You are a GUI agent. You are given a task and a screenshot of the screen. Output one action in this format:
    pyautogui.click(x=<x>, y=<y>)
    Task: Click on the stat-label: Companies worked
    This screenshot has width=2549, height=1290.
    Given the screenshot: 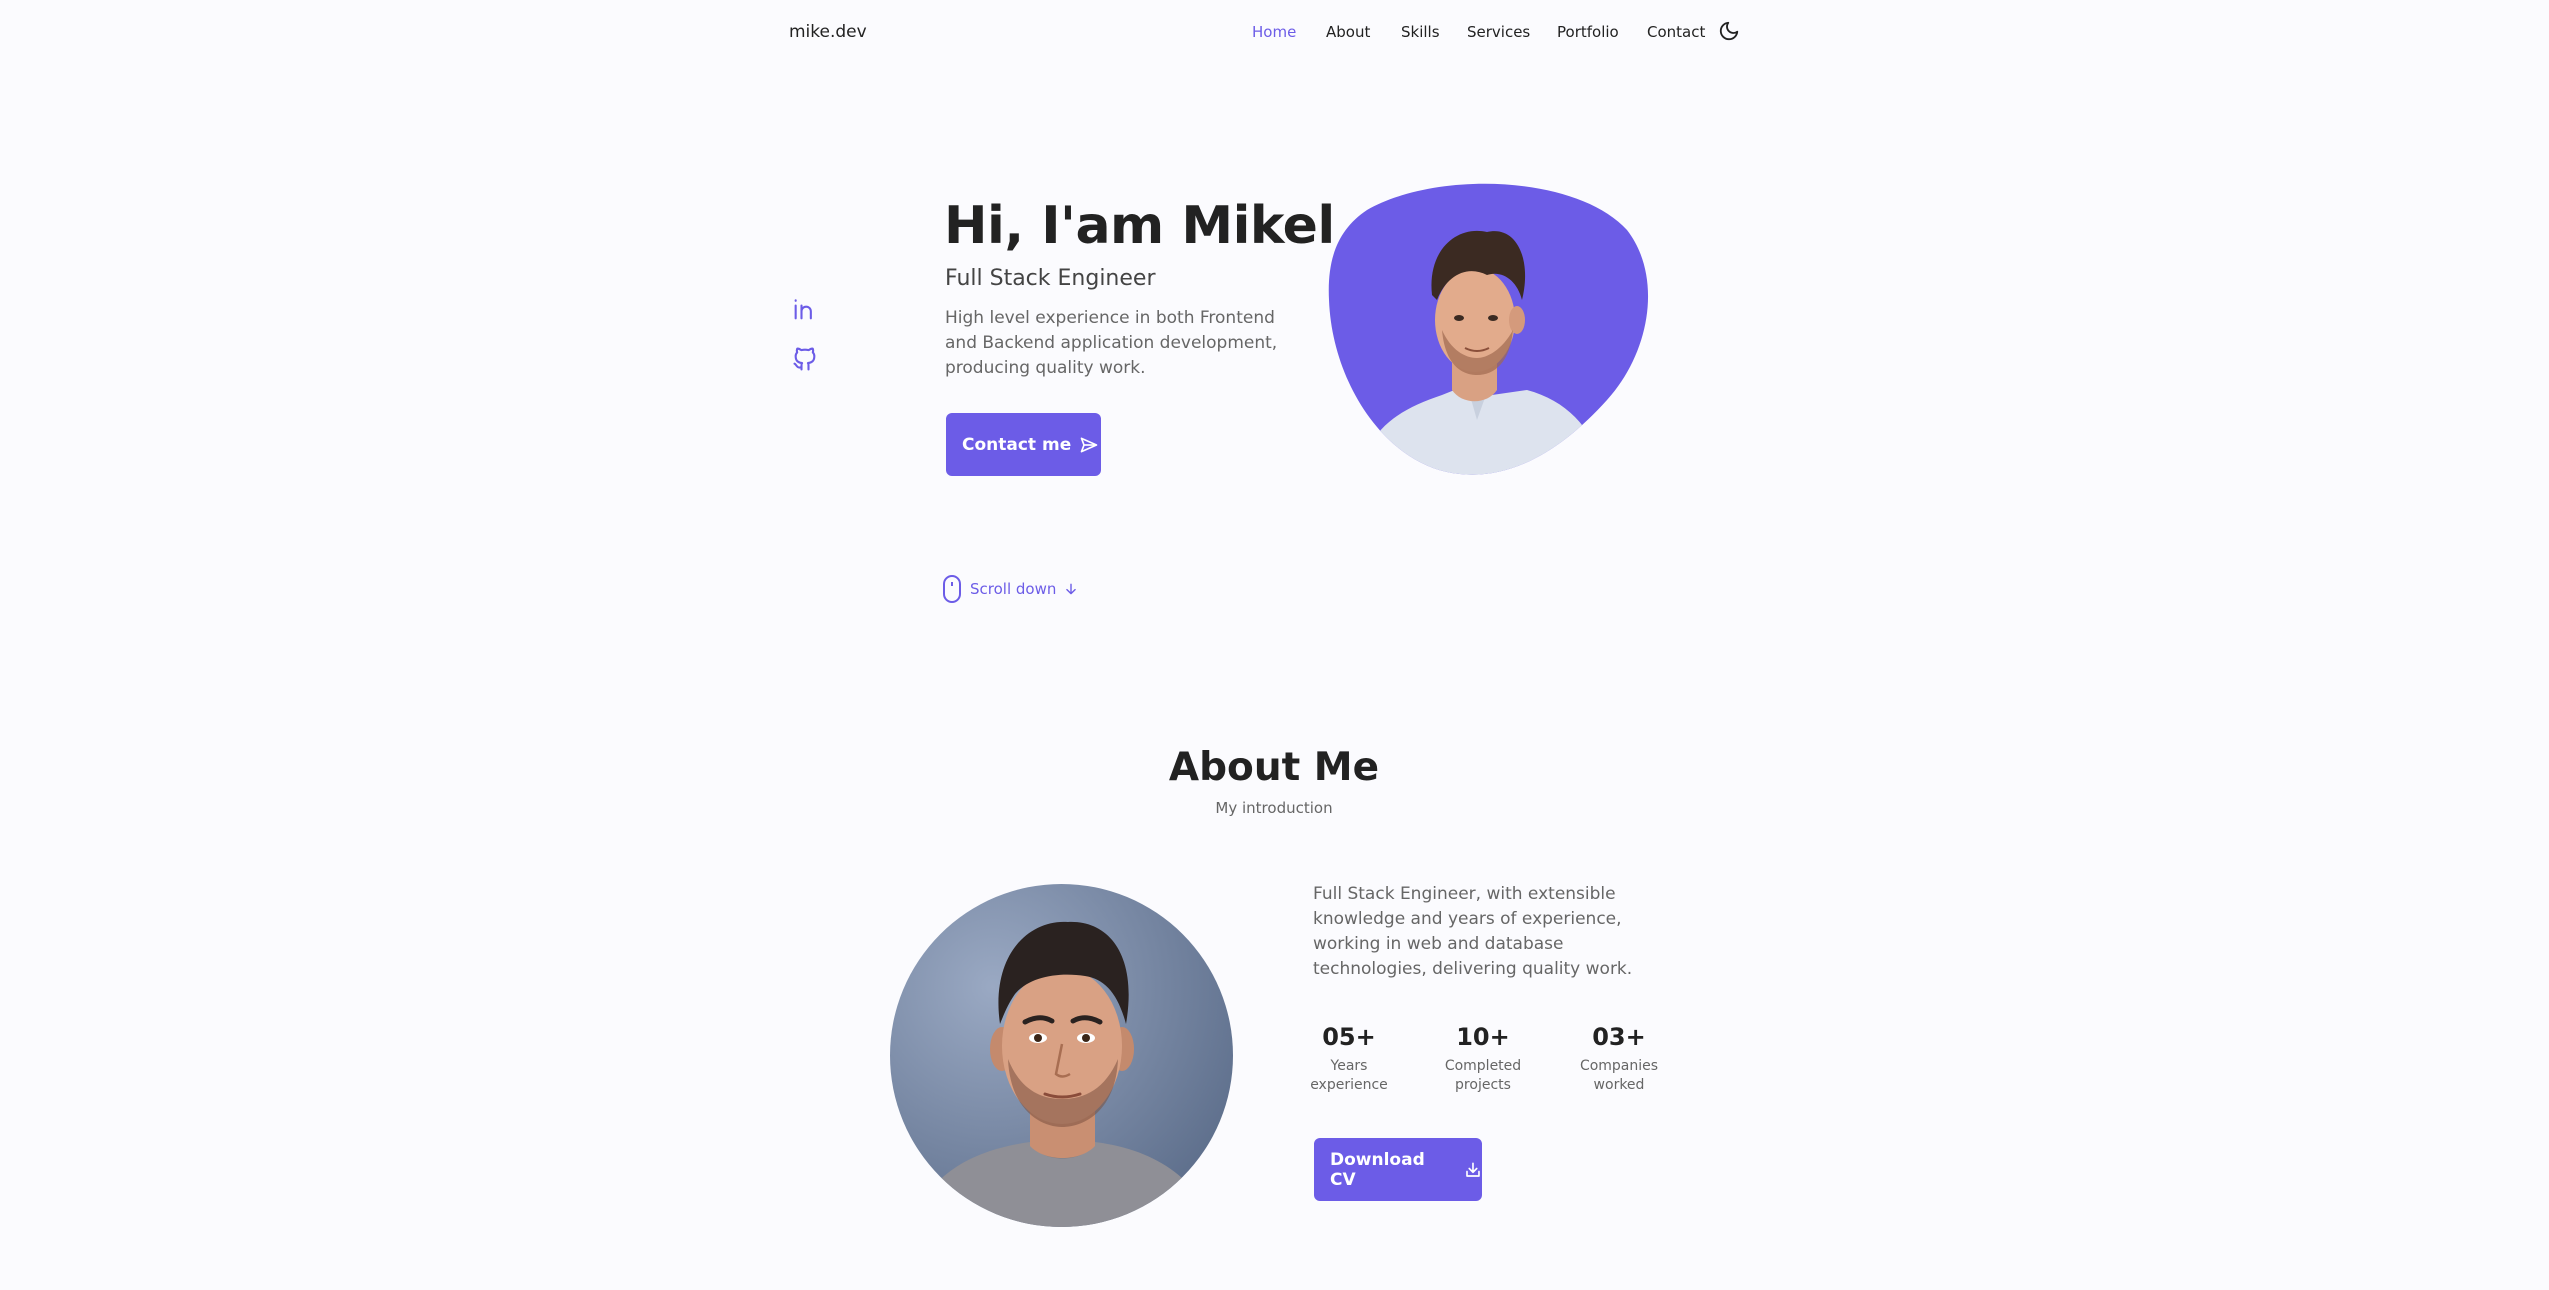 What is the action you would take?
    pyautogui.click(x=1619, y=1075)
    